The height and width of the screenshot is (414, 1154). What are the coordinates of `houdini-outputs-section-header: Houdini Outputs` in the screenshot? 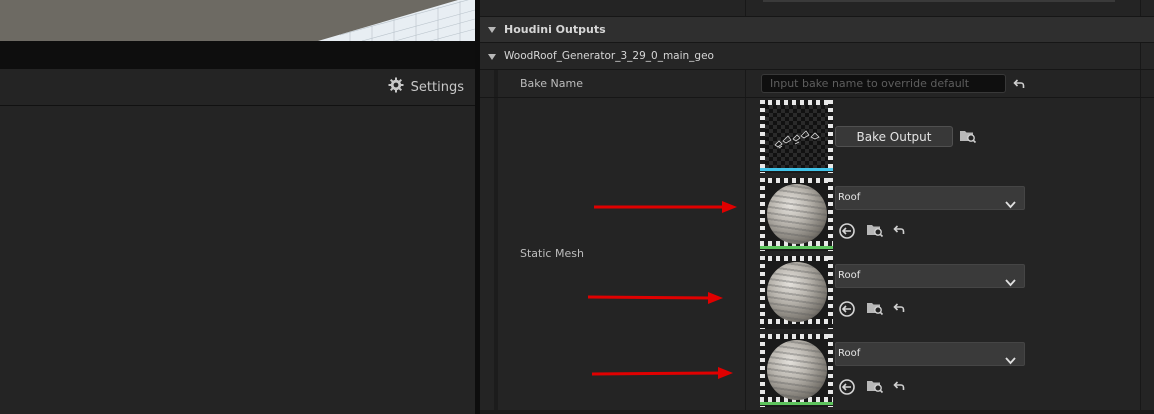 It's located at (817, 30).